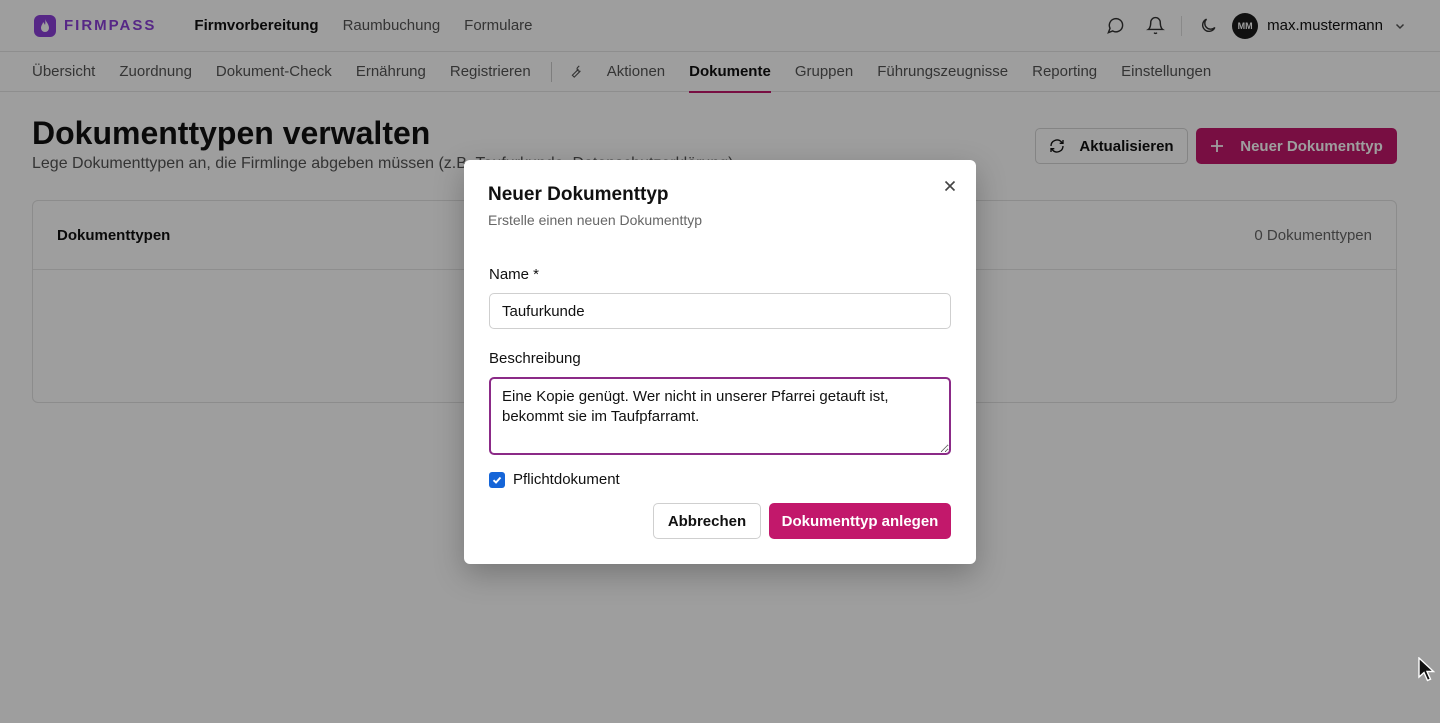 This screenshot has height=723, width=1440. Describe the element at coordinates (566, 479) in the screenshot. I see `required-checkbox-label: Pflichtdokument` at that location.